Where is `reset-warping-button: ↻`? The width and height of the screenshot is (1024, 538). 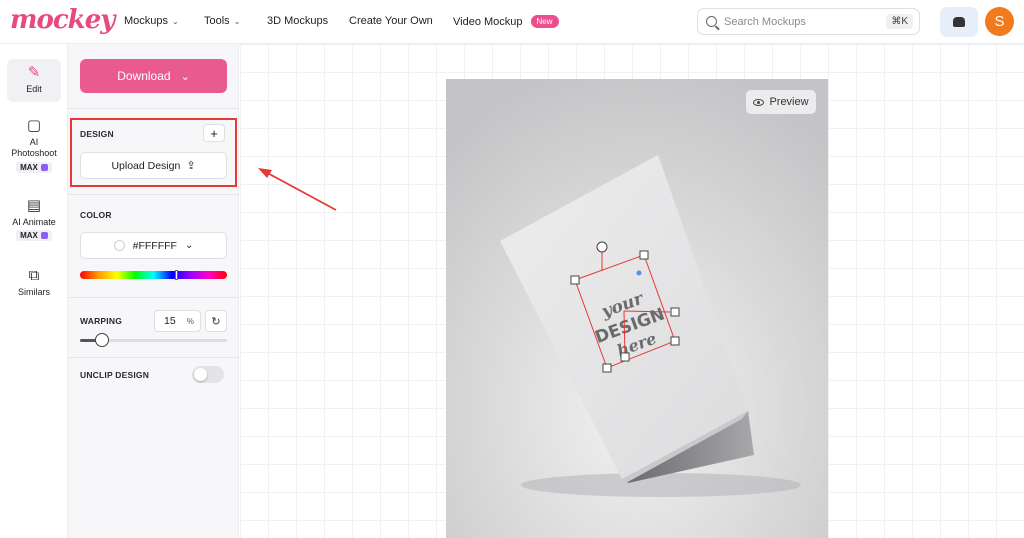 reset-warping-button: ↻ is located at coordinates (216, 321).